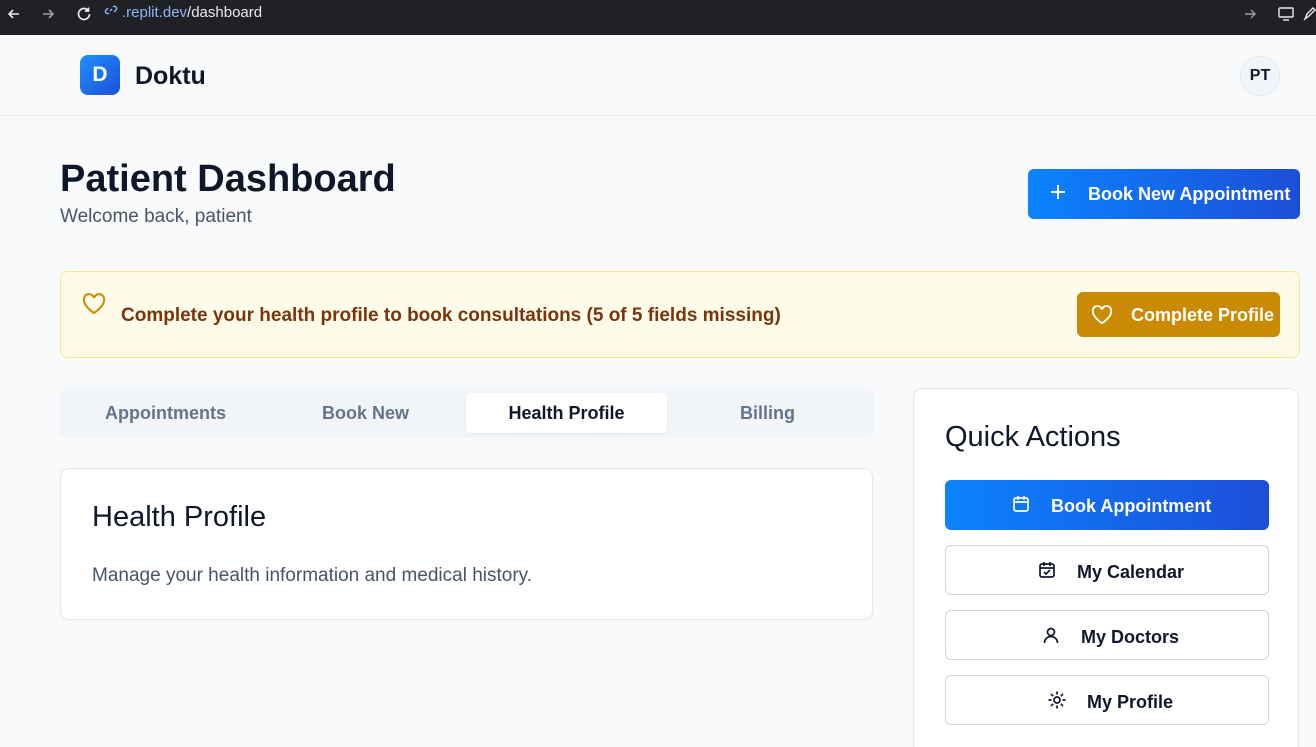  I want to click on my-calendar-label: My Calendar, so click(1131, 572).